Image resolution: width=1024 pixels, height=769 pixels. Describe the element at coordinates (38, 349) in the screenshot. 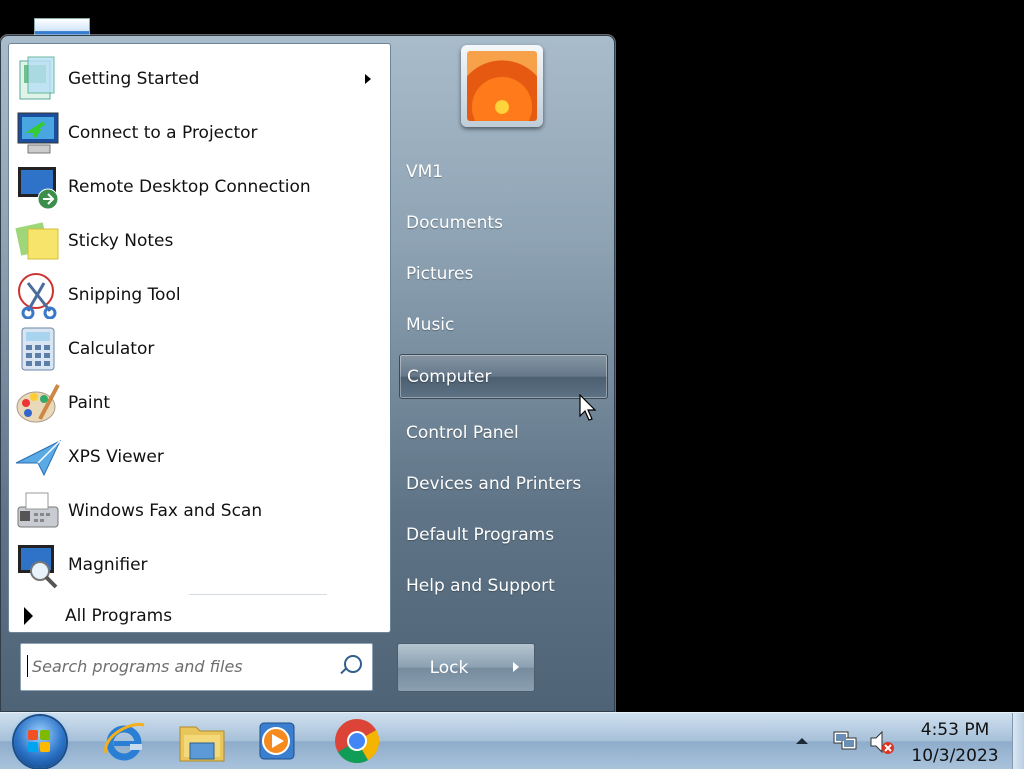

I see `calculator-icon` at that location.